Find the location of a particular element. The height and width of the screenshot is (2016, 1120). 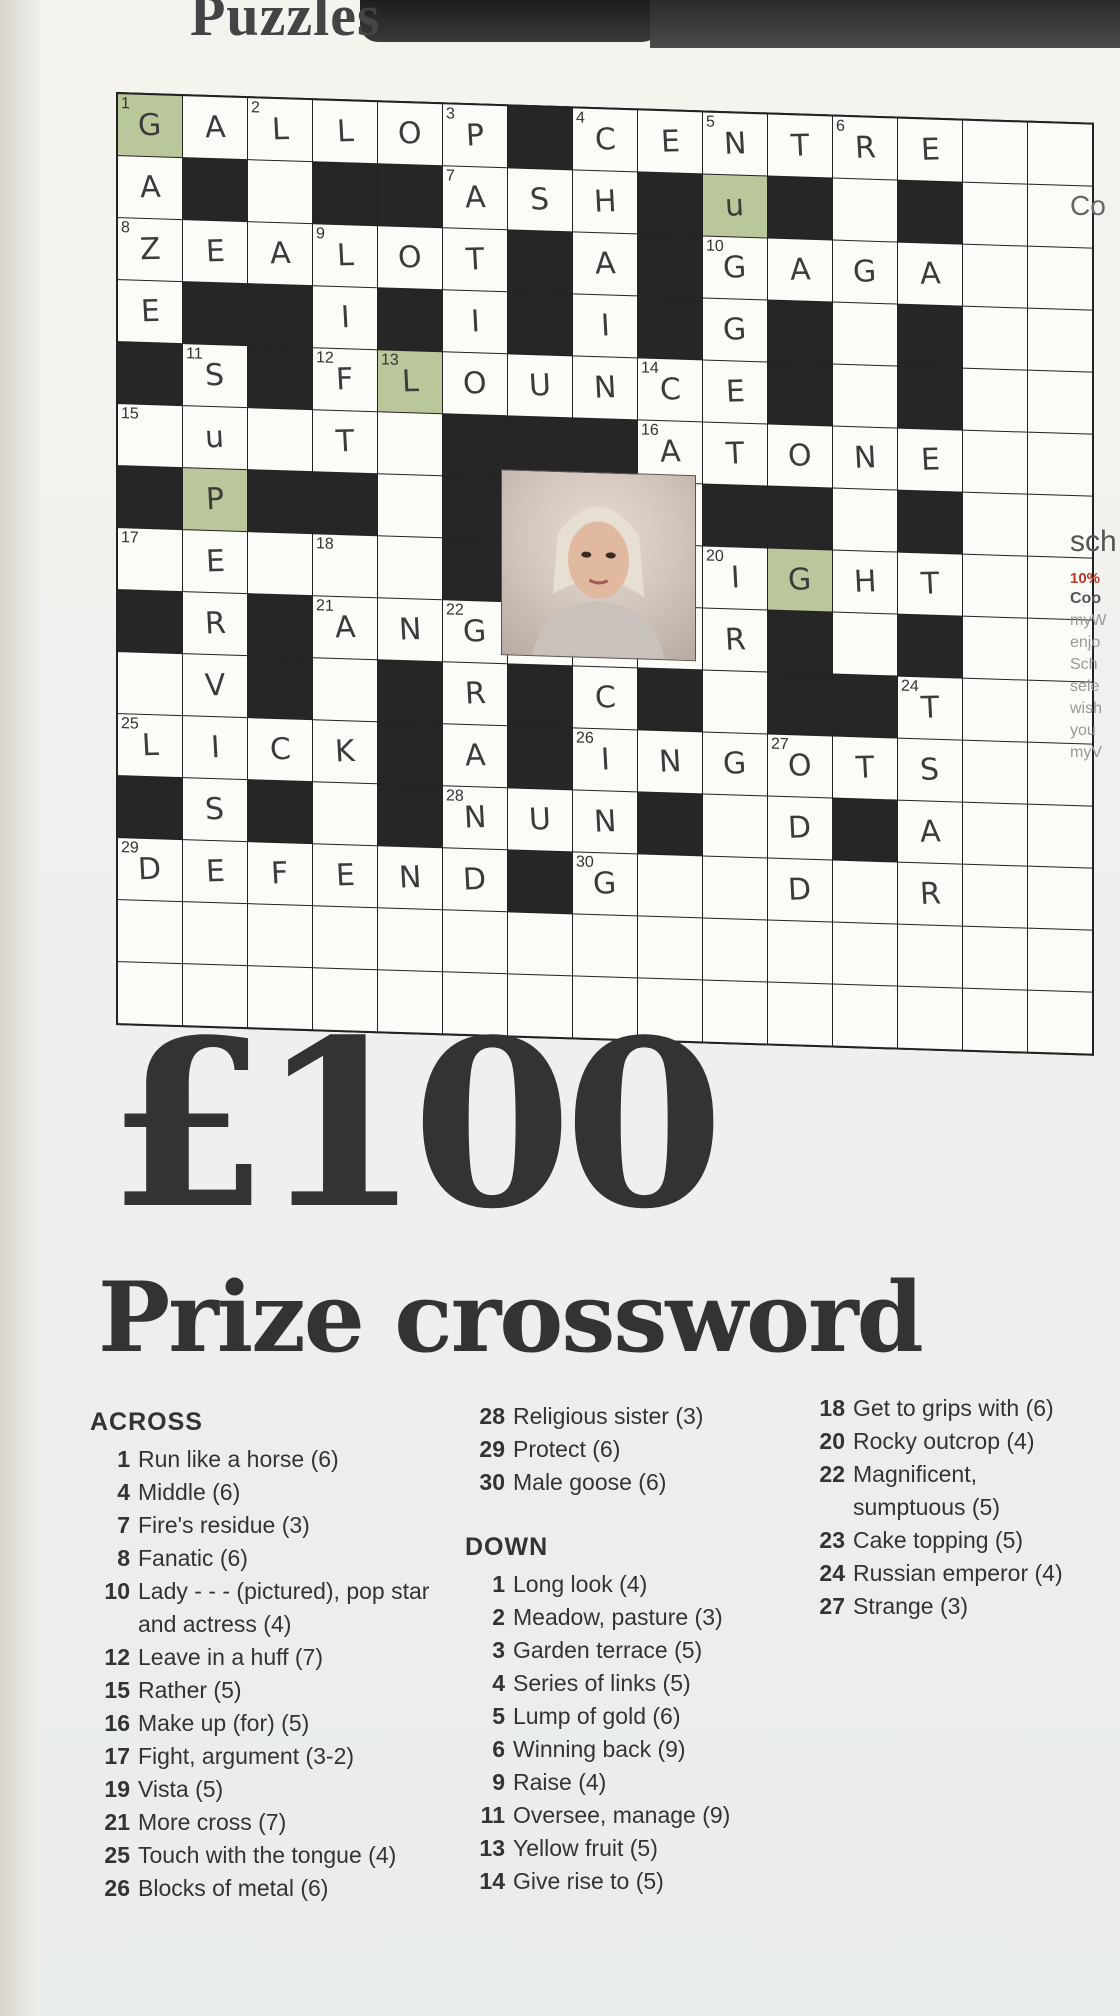

grid-cell: 28 N is located at coordinates (475, 818).